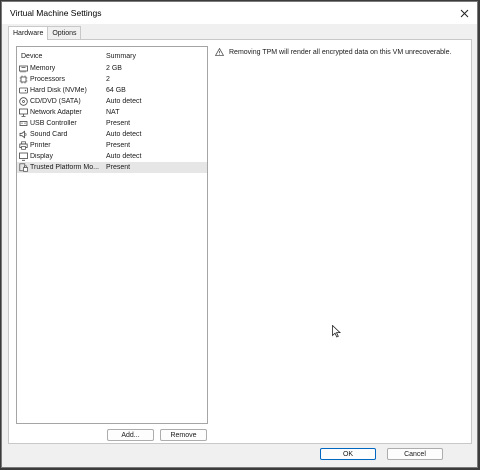  What do you see at coordinates (23, 79) in the screenshot?
I see `processor-icon` at bounding box center [23, 79].